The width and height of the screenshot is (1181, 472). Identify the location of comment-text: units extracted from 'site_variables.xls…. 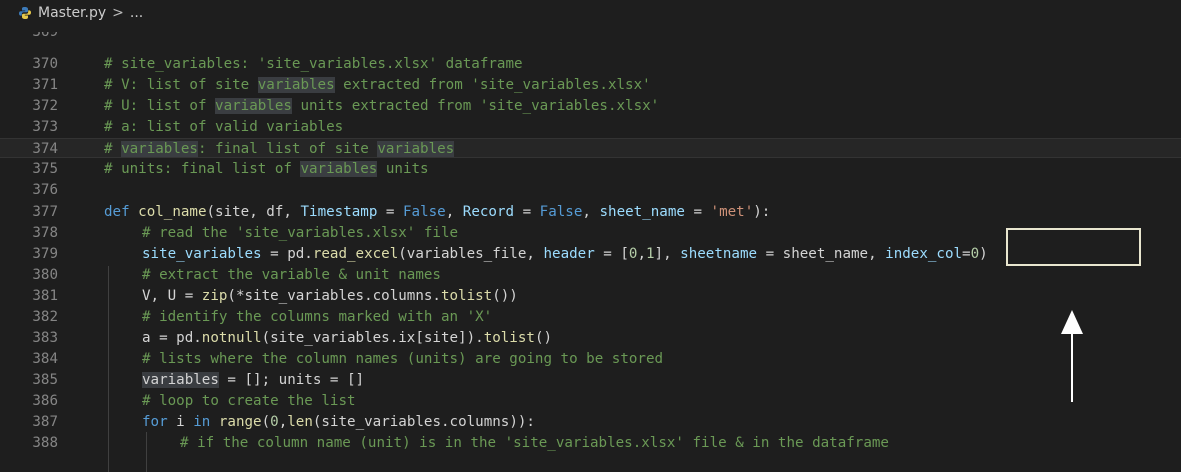
(475, 106).